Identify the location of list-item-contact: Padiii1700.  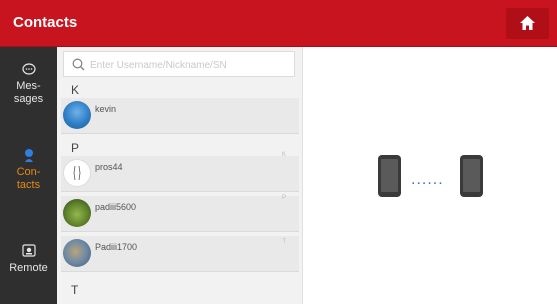
(180, 254).